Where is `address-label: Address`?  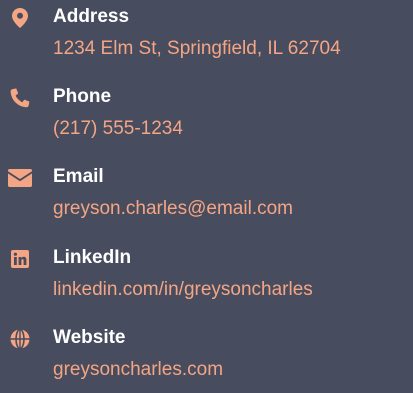
address-label: Address is located at coordinates (91, 16).